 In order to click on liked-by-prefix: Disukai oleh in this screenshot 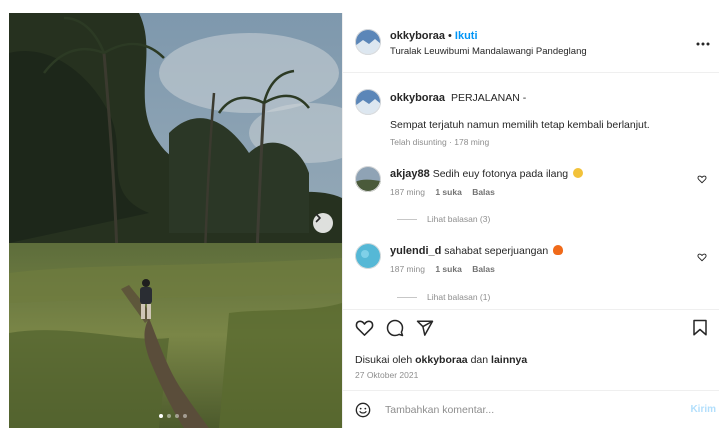, I will do `click(384, 360)`.